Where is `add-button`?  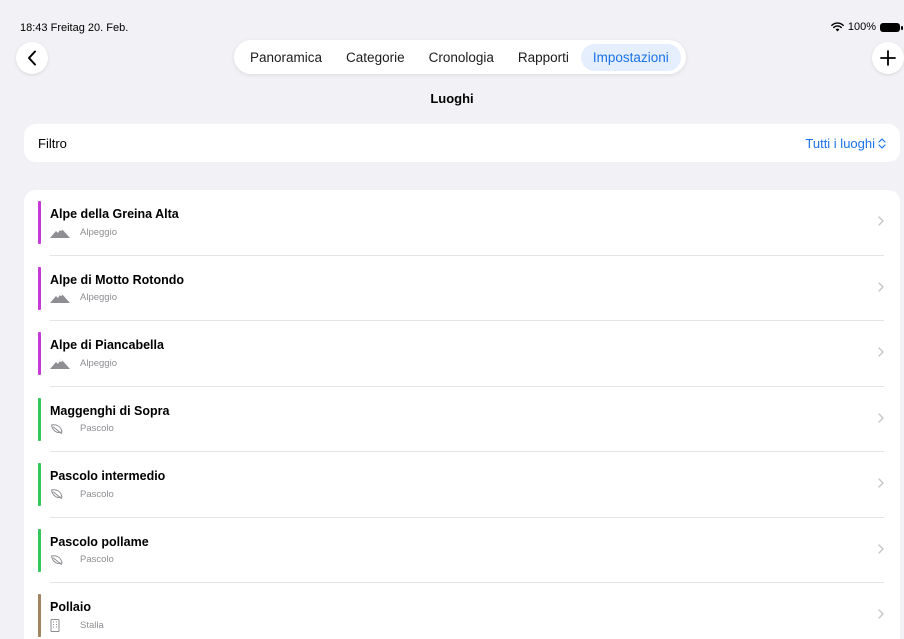 add-button is located at coordinates (888, 58).